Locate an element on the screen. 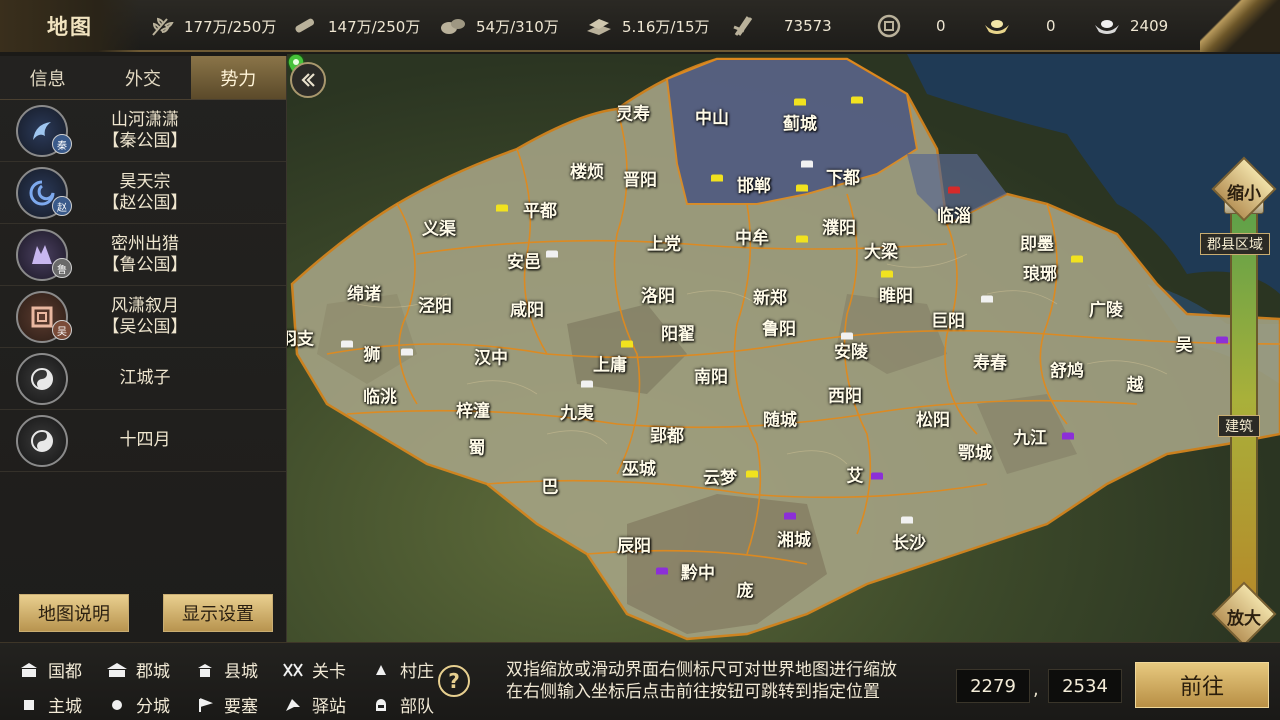  city-label: 汉中 is located at coordinates (491, 356).